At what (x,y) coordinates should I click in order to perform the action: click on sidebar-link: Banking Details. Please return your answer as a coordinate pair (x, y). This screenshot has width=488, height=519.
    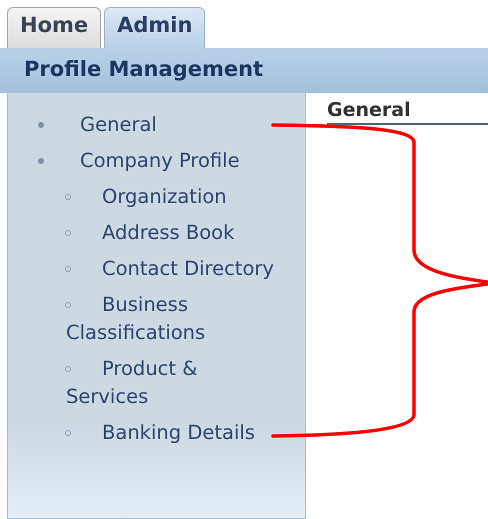
    Looking at the image, I should click on (170, 433).